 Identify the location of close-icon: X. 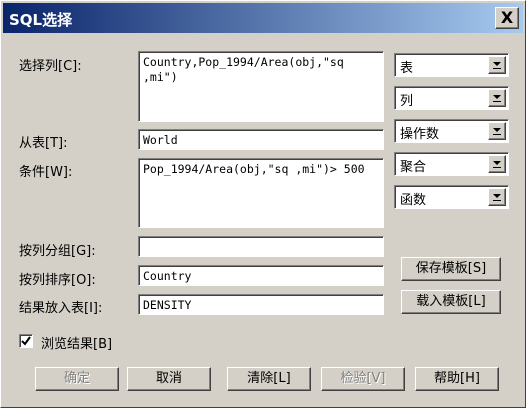
(507, 17).